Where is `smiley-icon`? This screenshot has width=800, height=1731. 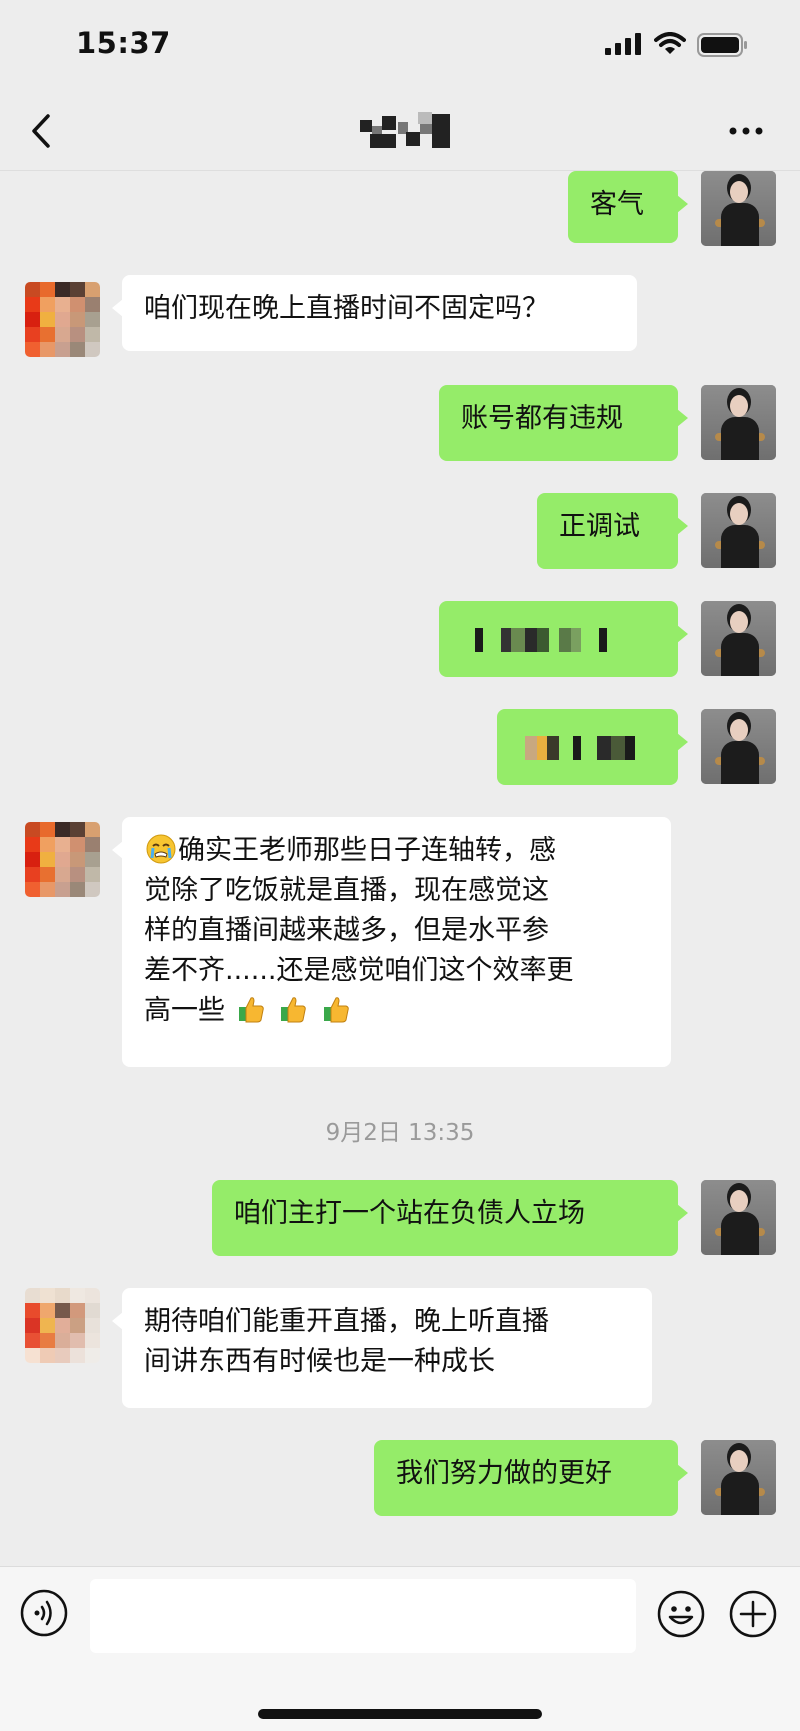
smiley-icon is located at coordinates (681, 1614).